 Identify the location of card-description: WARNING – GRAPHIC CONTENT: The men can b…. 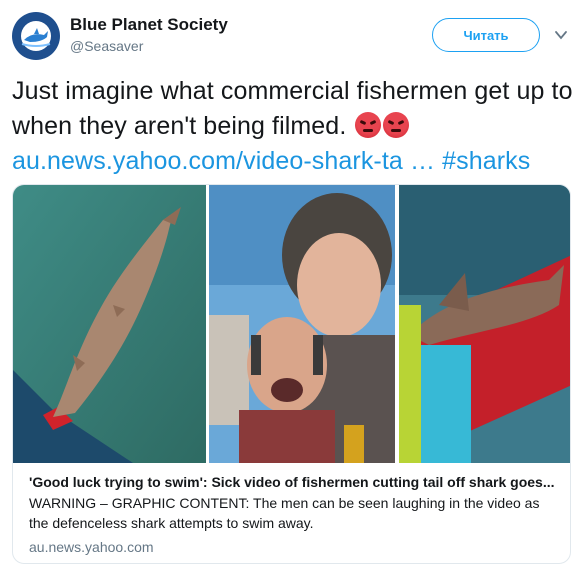
(284, 513).